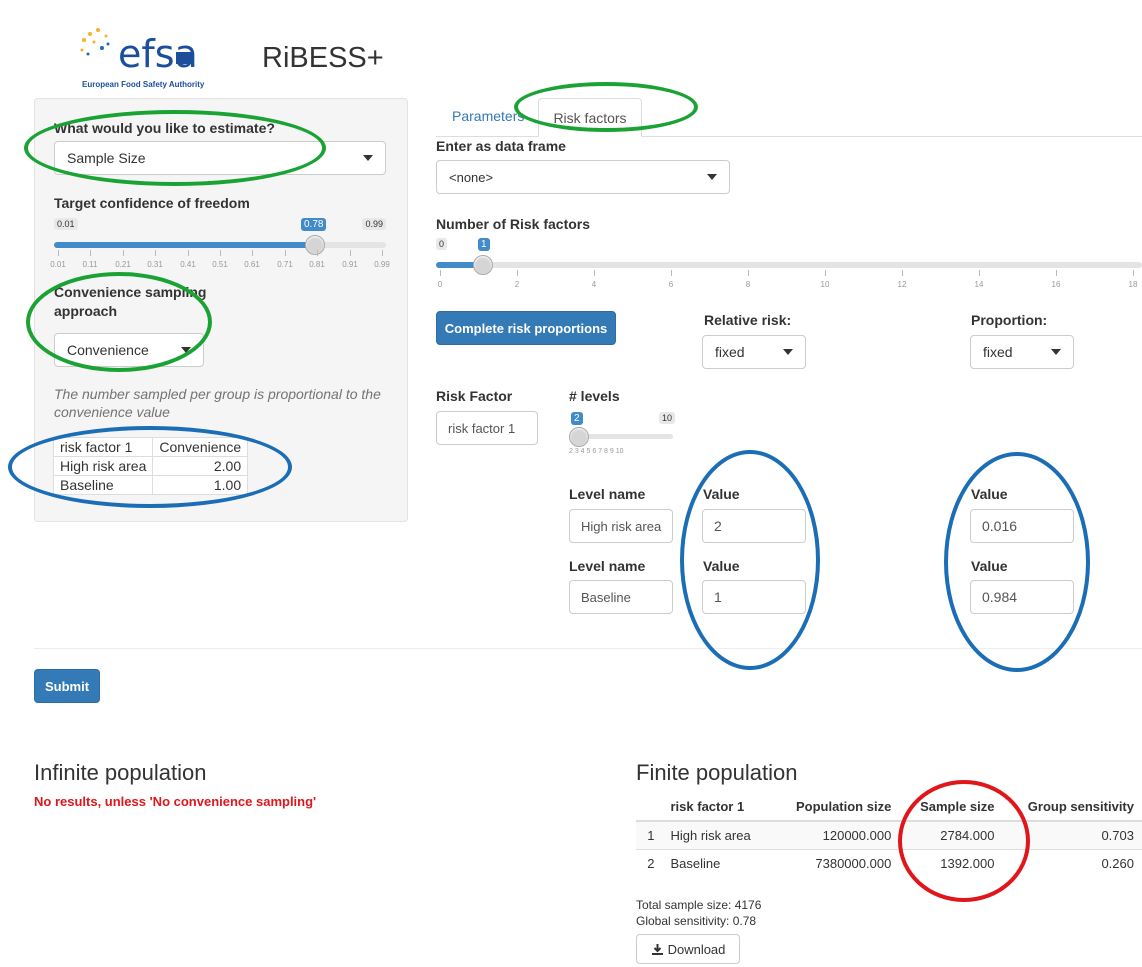  Describe the element at coordinates (442, 244) in the screenshot. I see `num-rf-min: 0` at that location.